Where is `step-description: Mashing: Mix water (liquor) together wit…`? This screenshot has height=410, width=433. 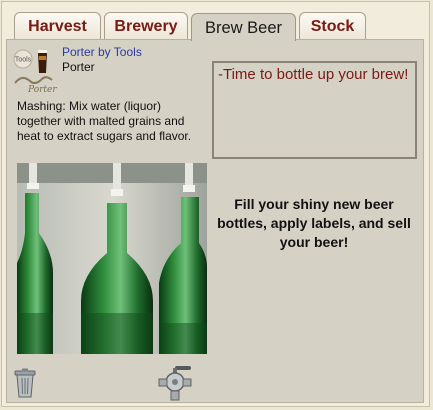 step-description: Mashing: Mix water (liquor) together wit… is located at coordinates (104, 121).